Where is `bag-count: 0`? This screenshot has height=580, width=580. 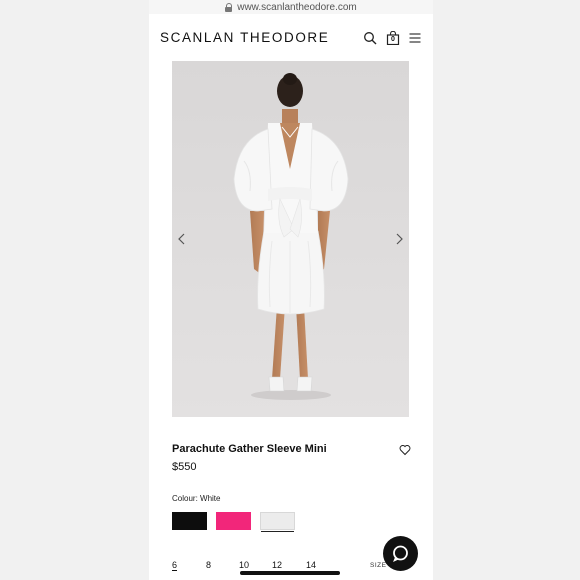
bag-count: 0 is located at coordinates (393, 39).